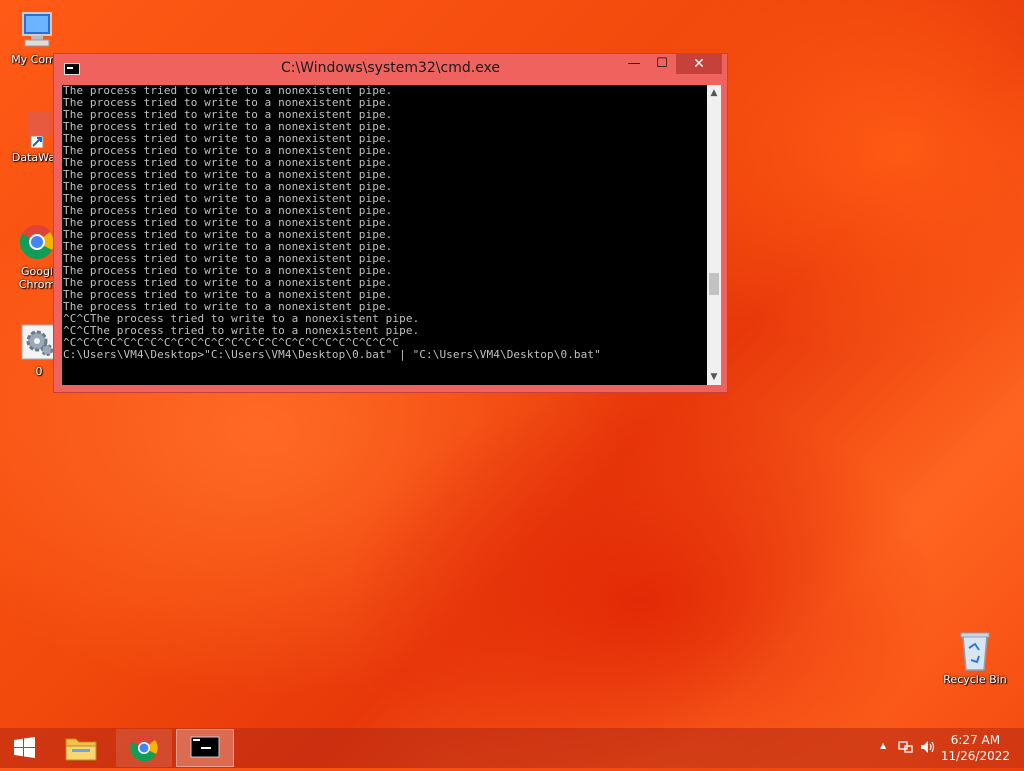 The width and height of the screenshot is (1024, 771). Describe the element at coordinates (37, 30) in the screenshot. I see `computer-icon` at that location.